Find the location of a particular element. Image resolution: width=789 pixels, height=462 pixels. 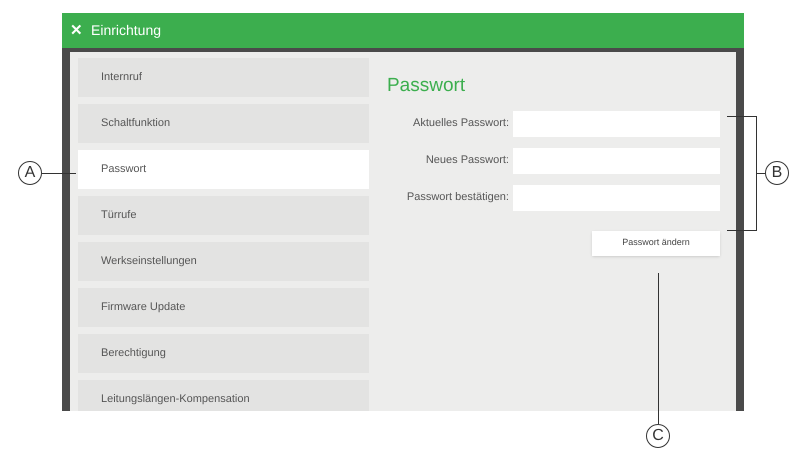

sidebar-item: Internruf is located at coordinates (223, 77).